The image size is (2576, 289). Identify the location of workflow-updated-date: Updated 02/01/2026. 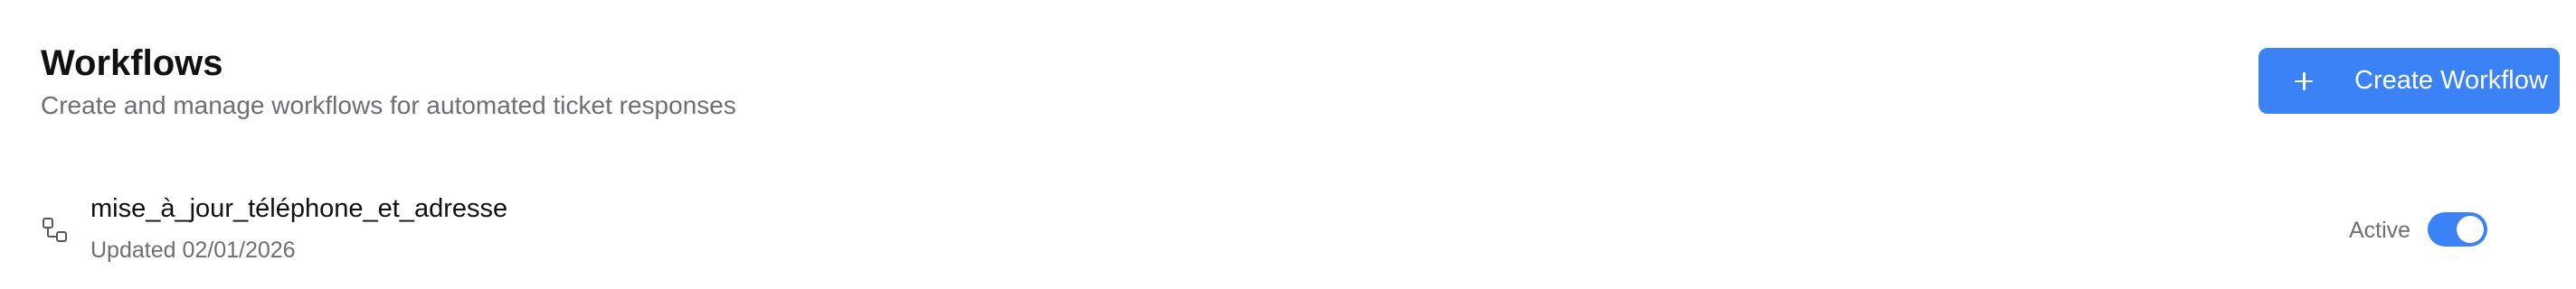
(193, 250).